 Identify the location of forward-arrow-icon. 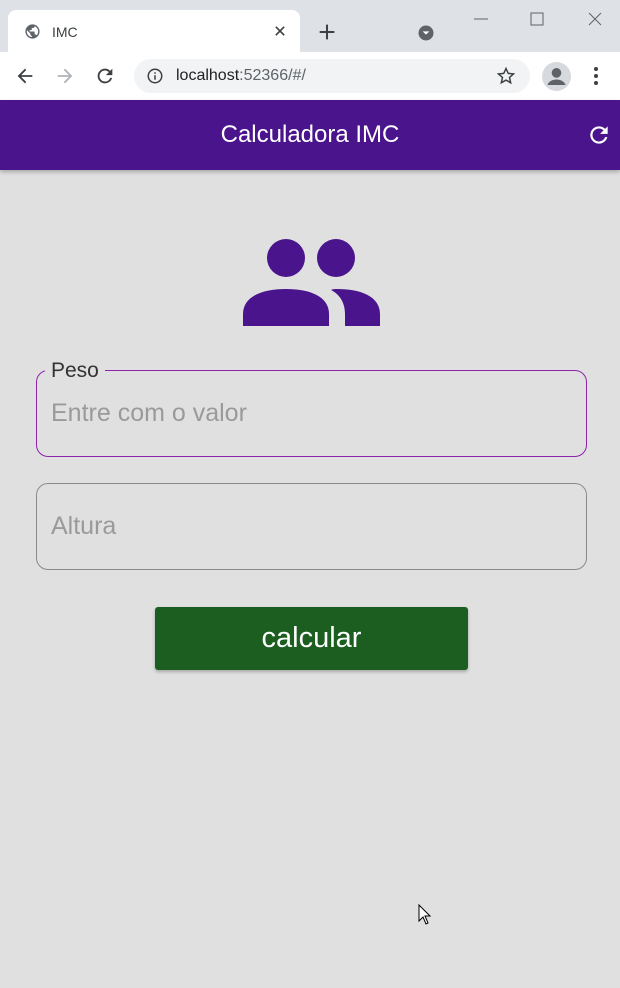
(65, 76).